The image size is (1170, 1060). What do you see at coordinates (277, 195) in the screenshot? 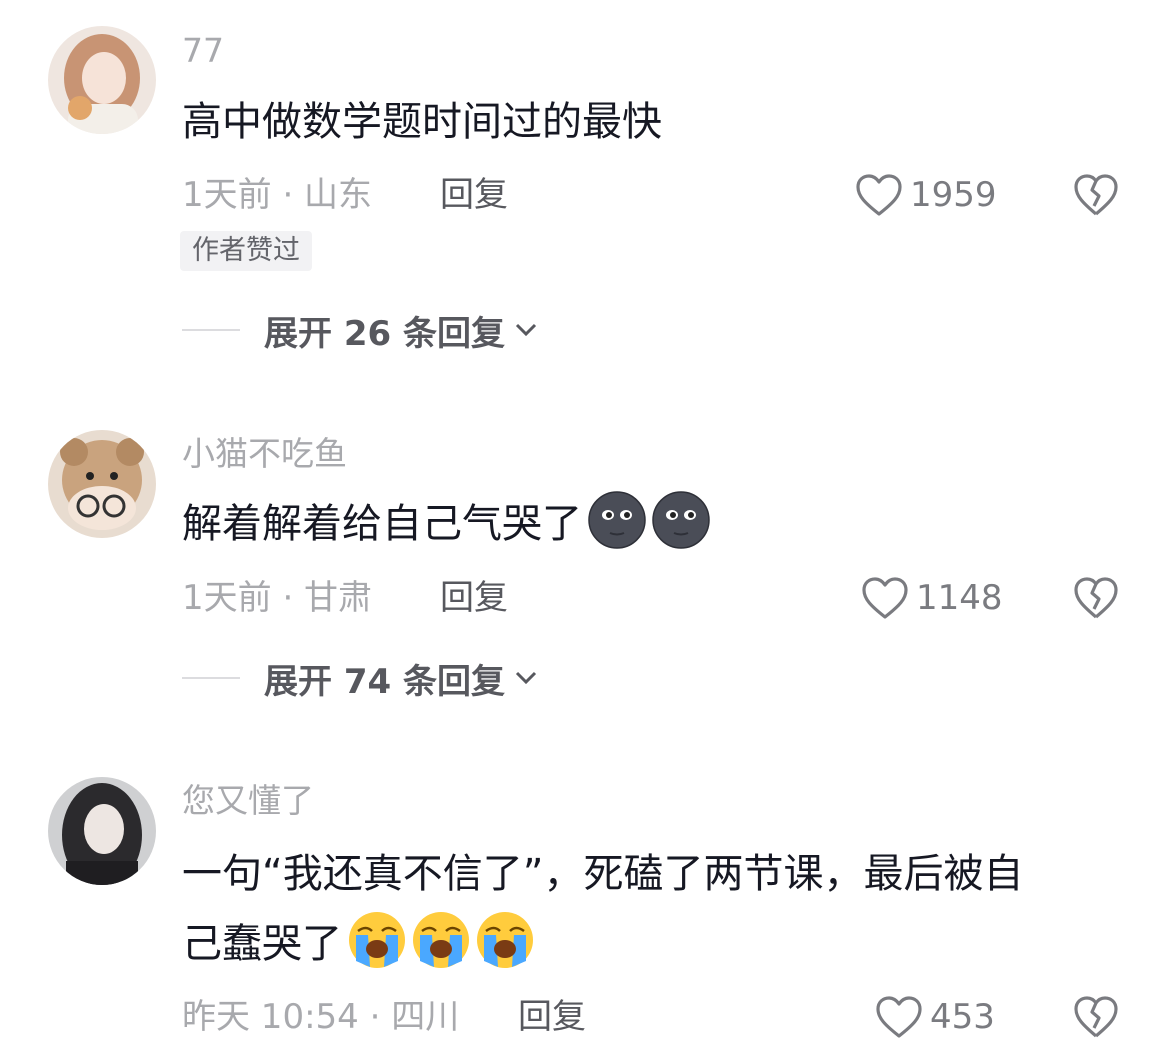
I see `time-location: 1天前 · 山东` at bounding box center [277, 195].